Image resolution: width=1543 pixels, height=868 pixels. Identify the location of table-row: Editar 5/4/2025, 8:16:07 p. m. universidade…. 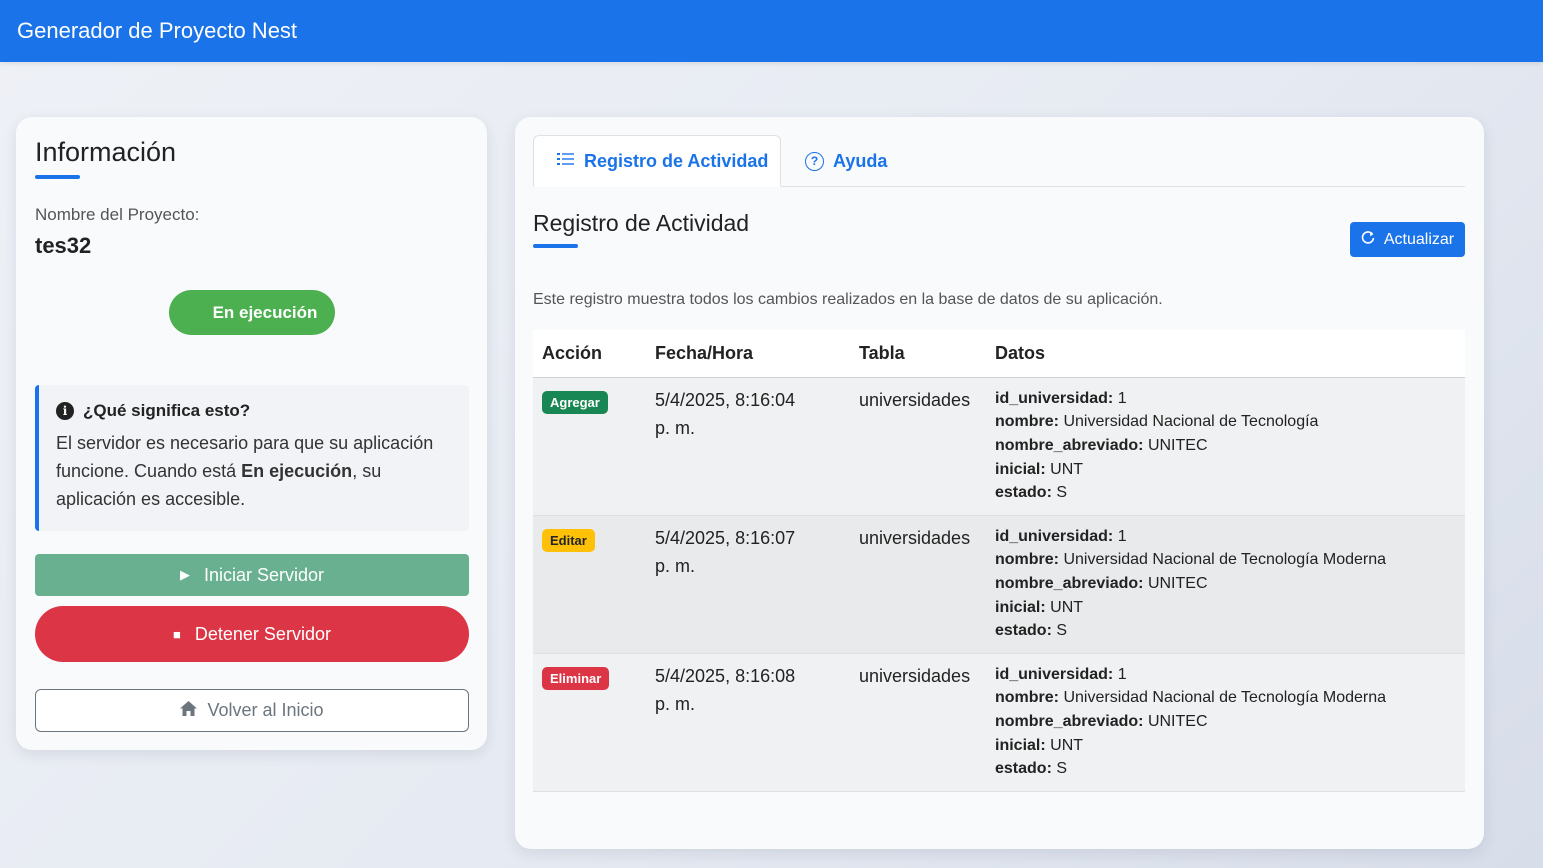
(999, 584).